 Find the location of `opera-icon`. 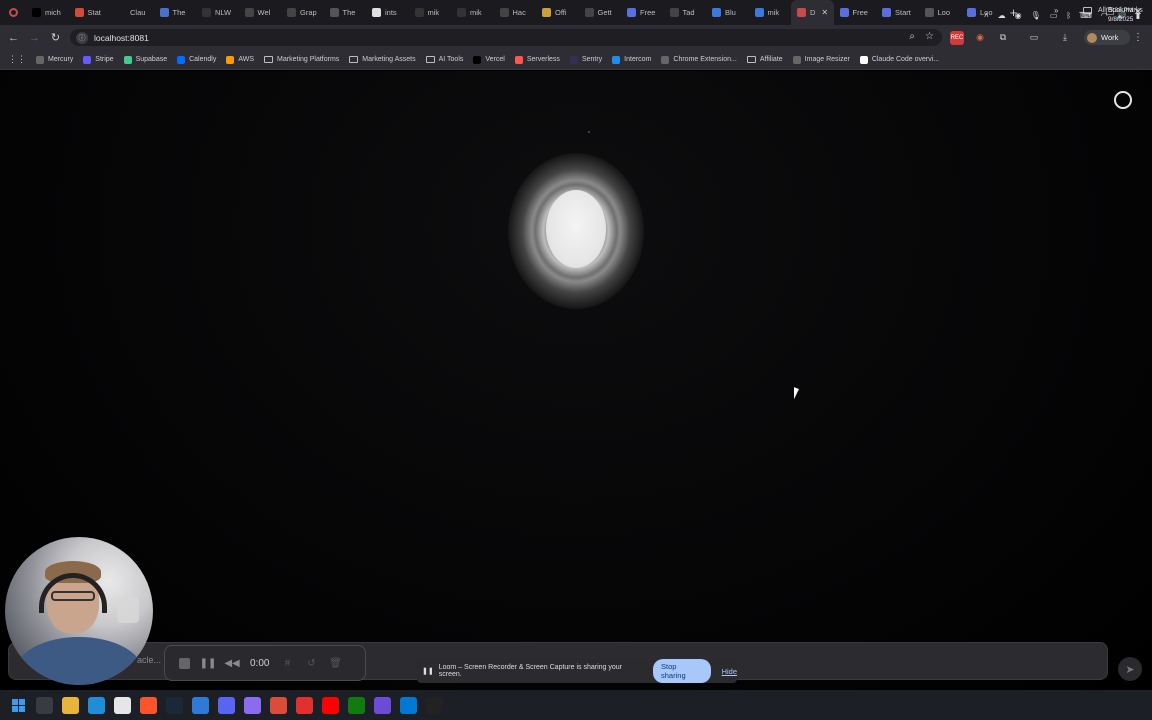

opera-icon is located at coordinates (304, 705).